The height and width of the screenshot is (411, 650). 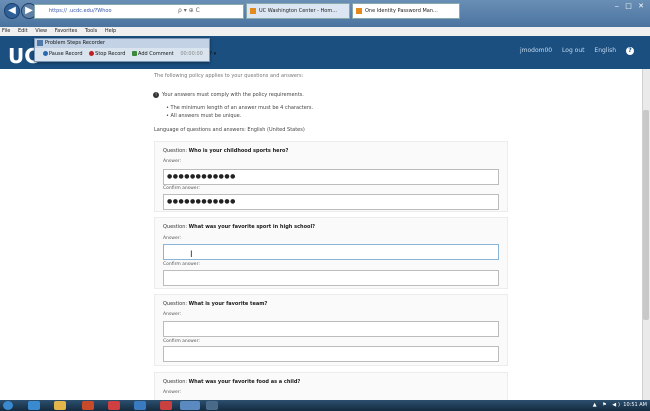 I want to click on policy-rule: • All answers must be unique., so click(x=204, y=116).